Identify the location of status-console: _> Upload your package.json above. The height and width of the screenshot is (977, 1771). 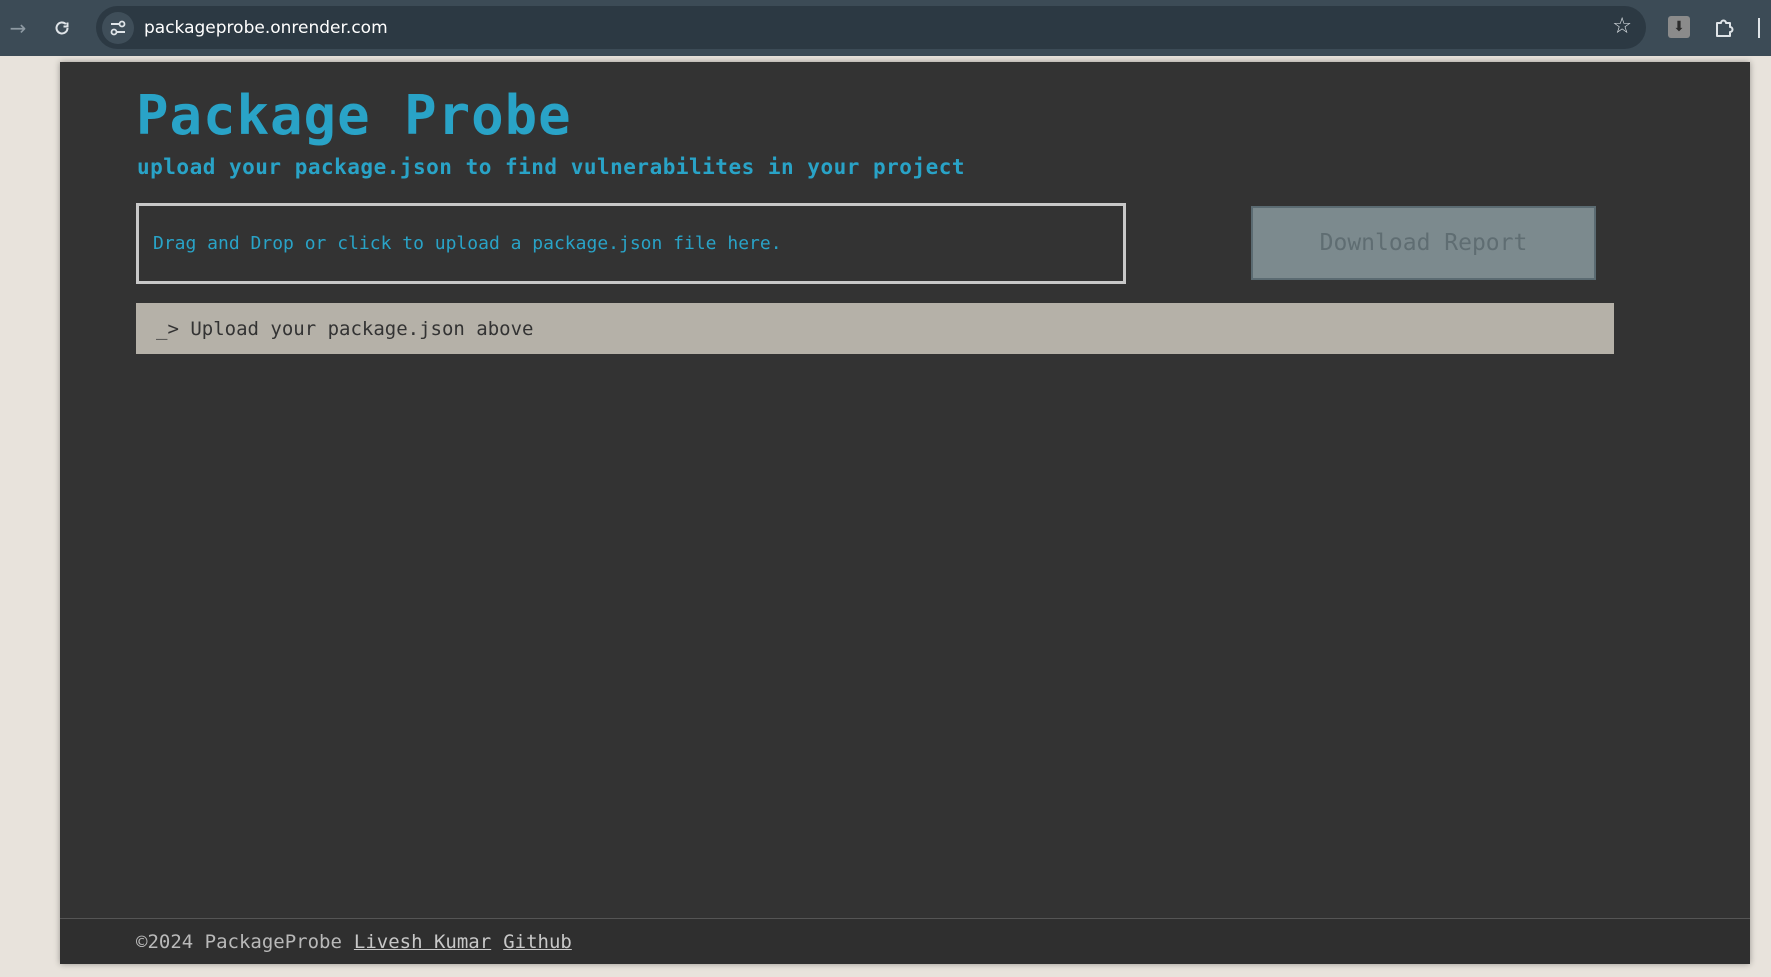
(875, 328).